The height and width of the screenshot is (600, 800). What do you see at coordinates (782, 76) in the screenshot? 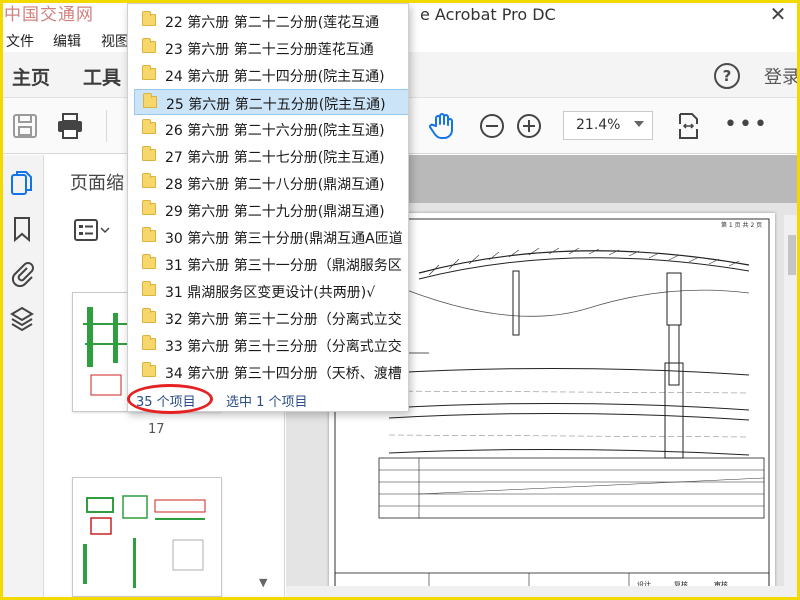
I see `login-button: 登录` at bounding box center [782, 76].